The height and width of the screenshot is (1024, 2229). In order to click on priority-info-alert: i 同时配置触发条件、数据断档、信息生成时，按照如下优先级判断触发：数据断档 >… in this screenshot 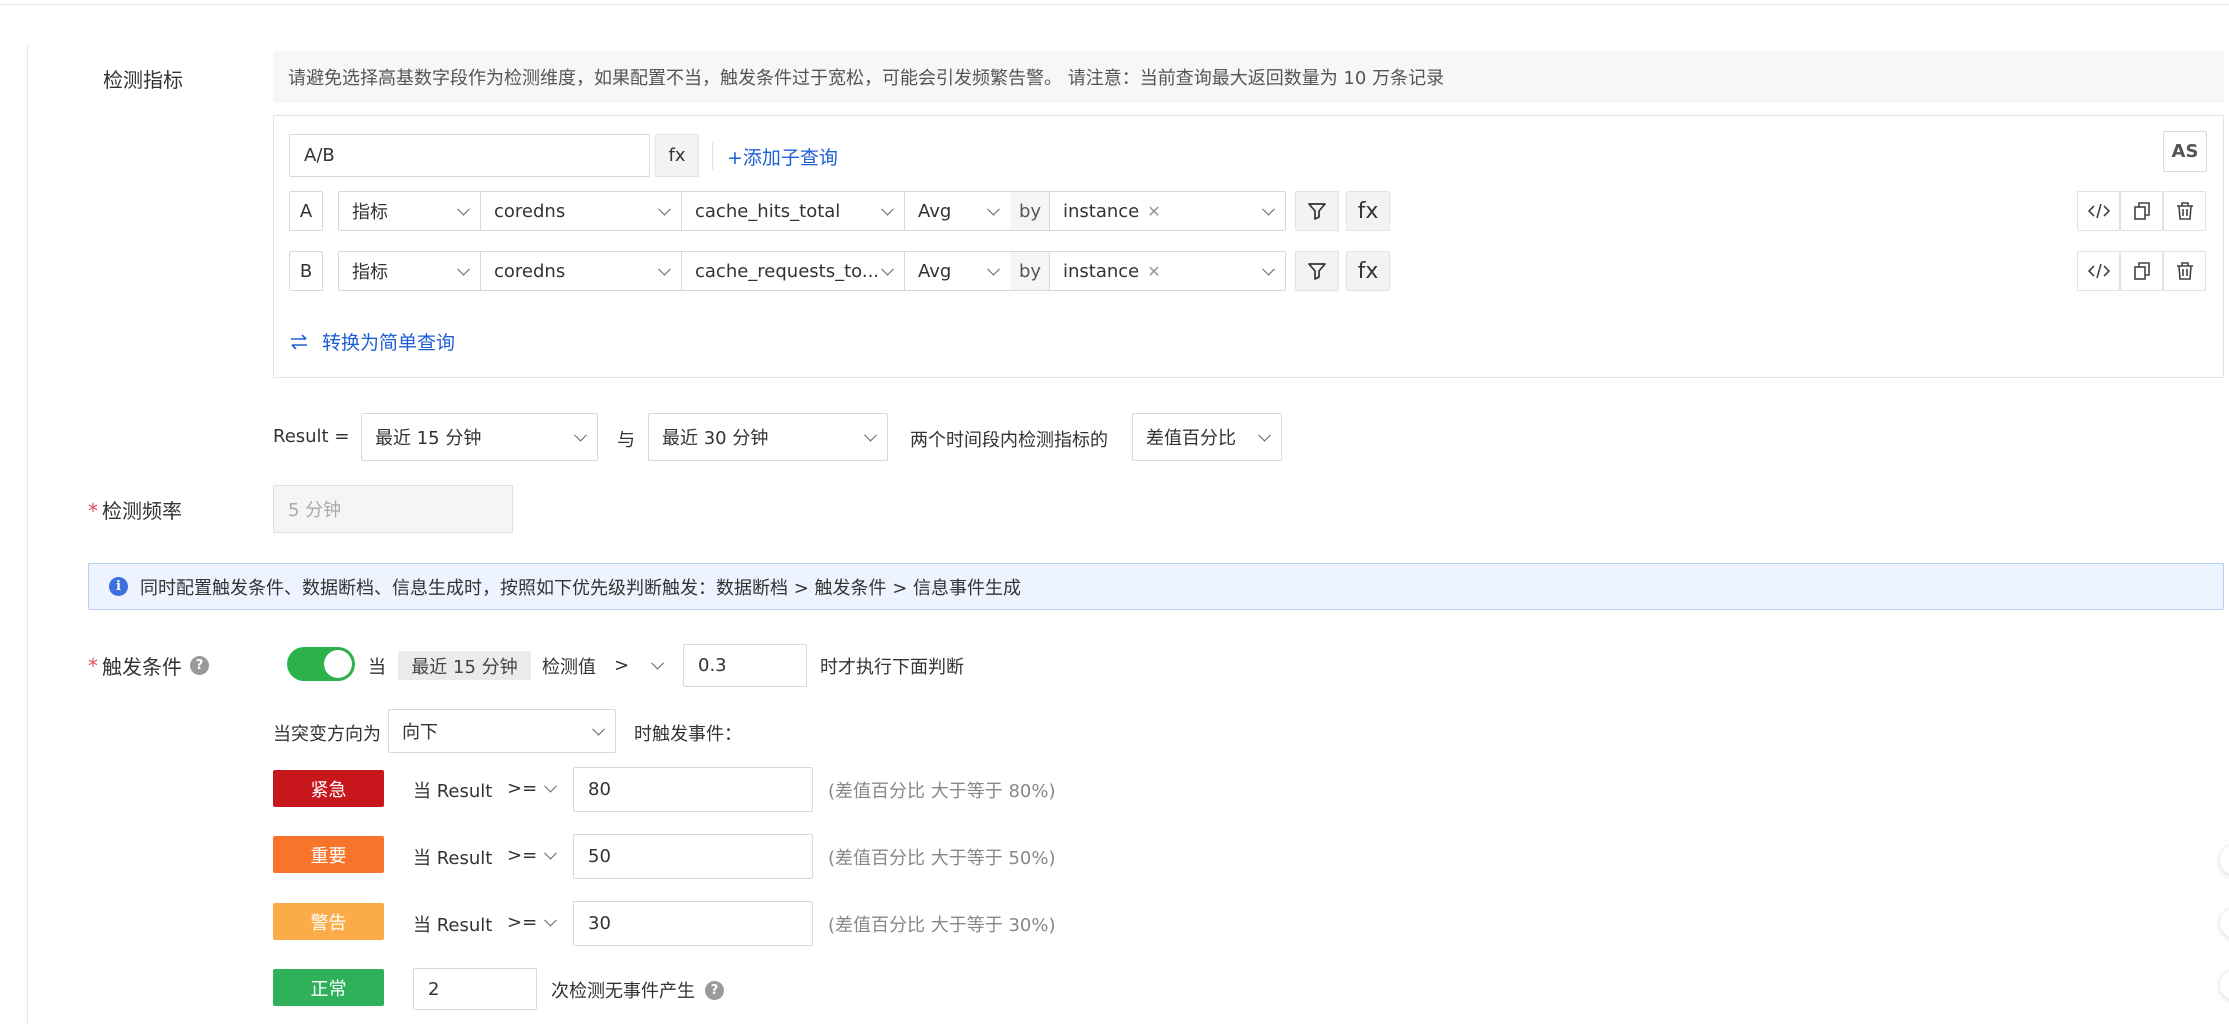, I will do `click(1156, 586)`.